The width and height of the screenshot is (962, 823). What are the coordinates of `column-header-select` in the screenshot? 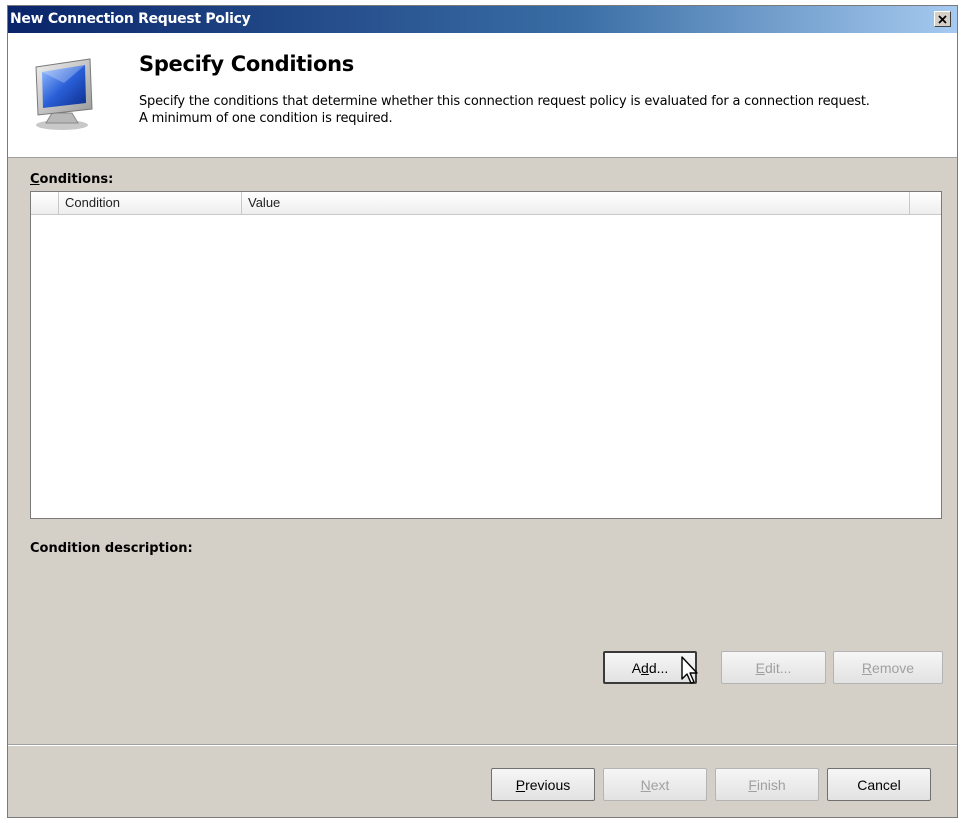 It's located at (45, 203).